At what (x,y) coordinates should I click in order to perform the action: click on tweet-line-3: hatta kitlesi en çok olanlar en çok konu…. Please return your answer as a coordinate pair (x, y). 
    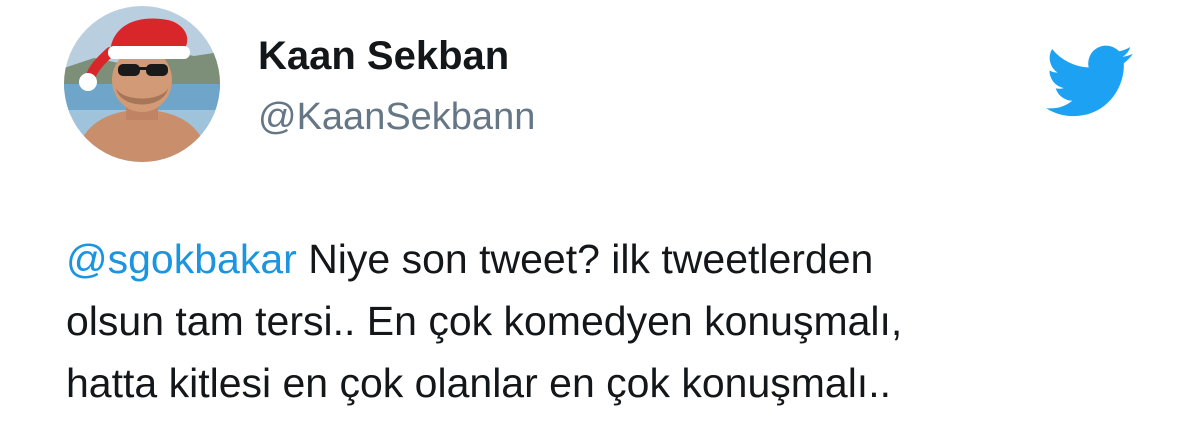
    Looking at the image, I should click on (478, 383).